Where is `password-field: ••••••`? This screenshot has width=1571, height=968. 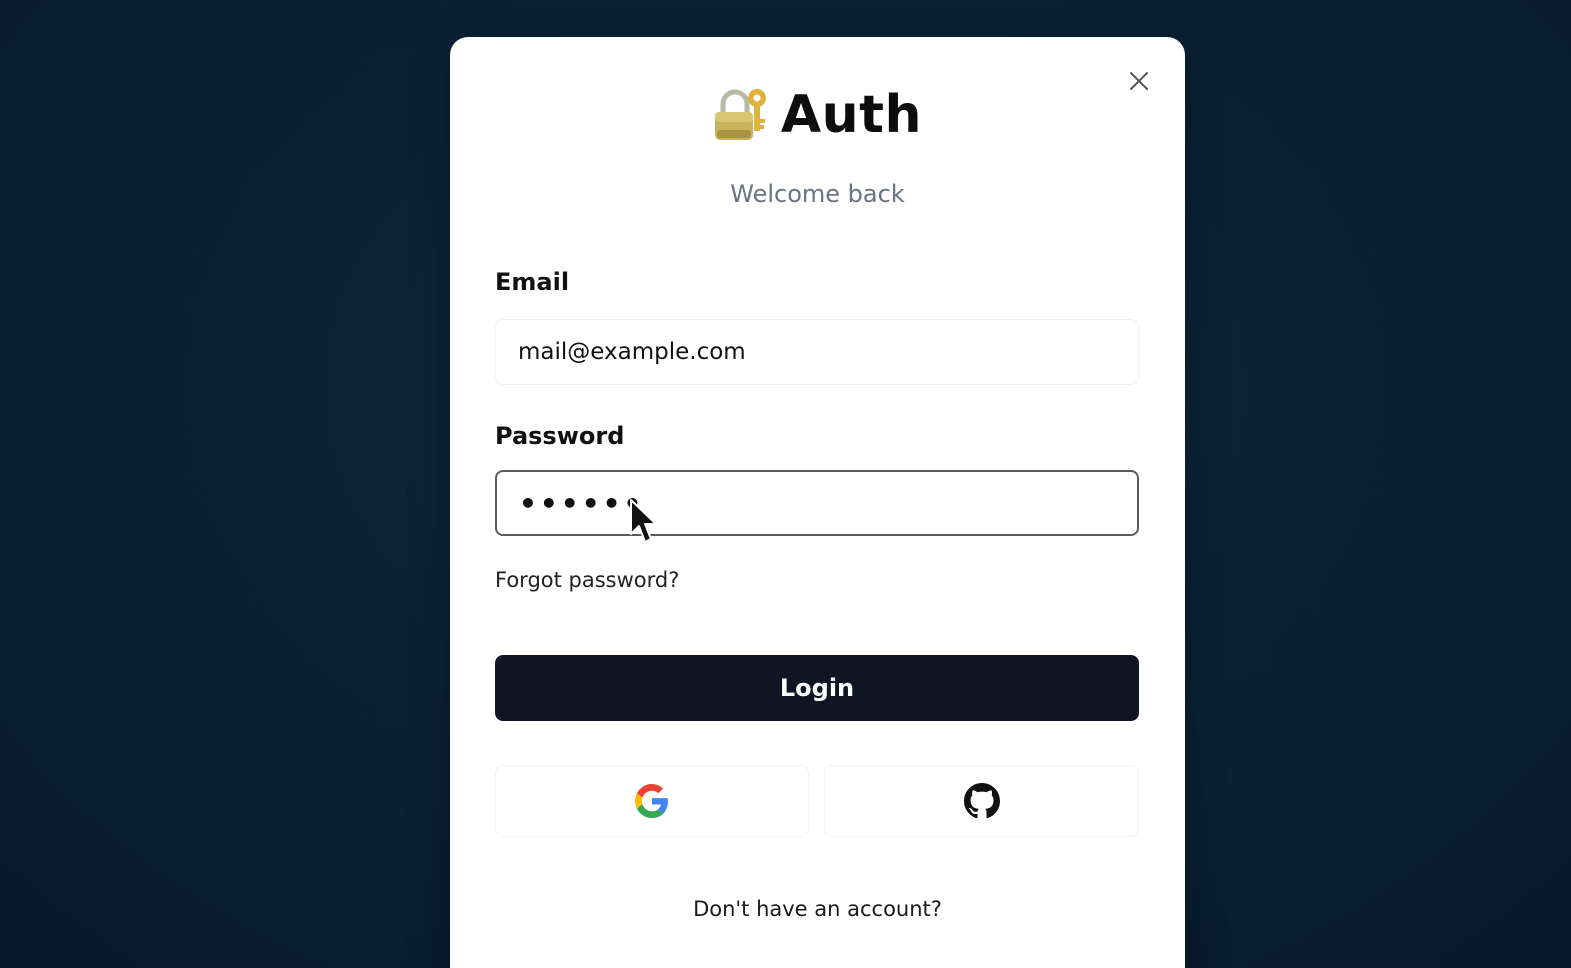
password-field: •••••• is located at coordinates (817, 503).